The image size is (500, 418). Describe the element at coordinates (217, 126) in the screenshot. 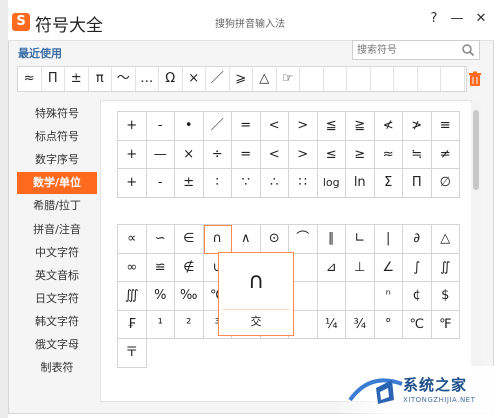

I see `symbol-cell: ／` at that location.